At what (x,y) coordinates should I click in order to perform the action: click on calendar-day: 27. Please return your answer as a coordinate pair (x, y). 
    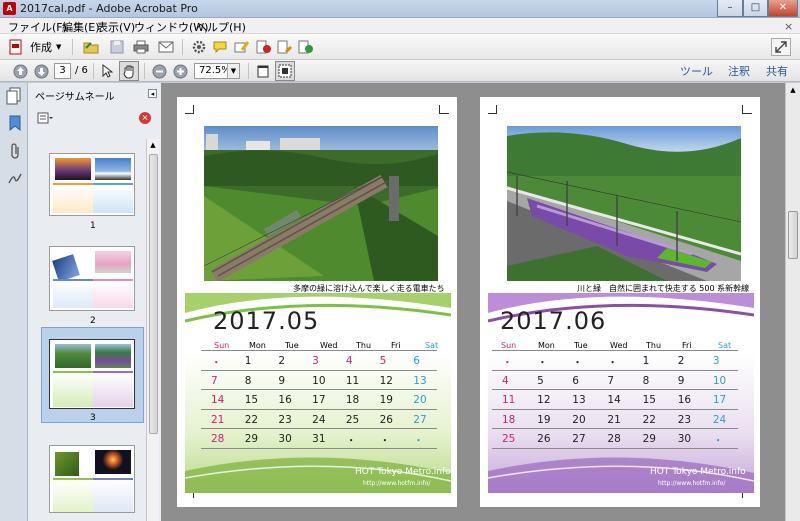
    Looking at the image, I should click on (420, 419).